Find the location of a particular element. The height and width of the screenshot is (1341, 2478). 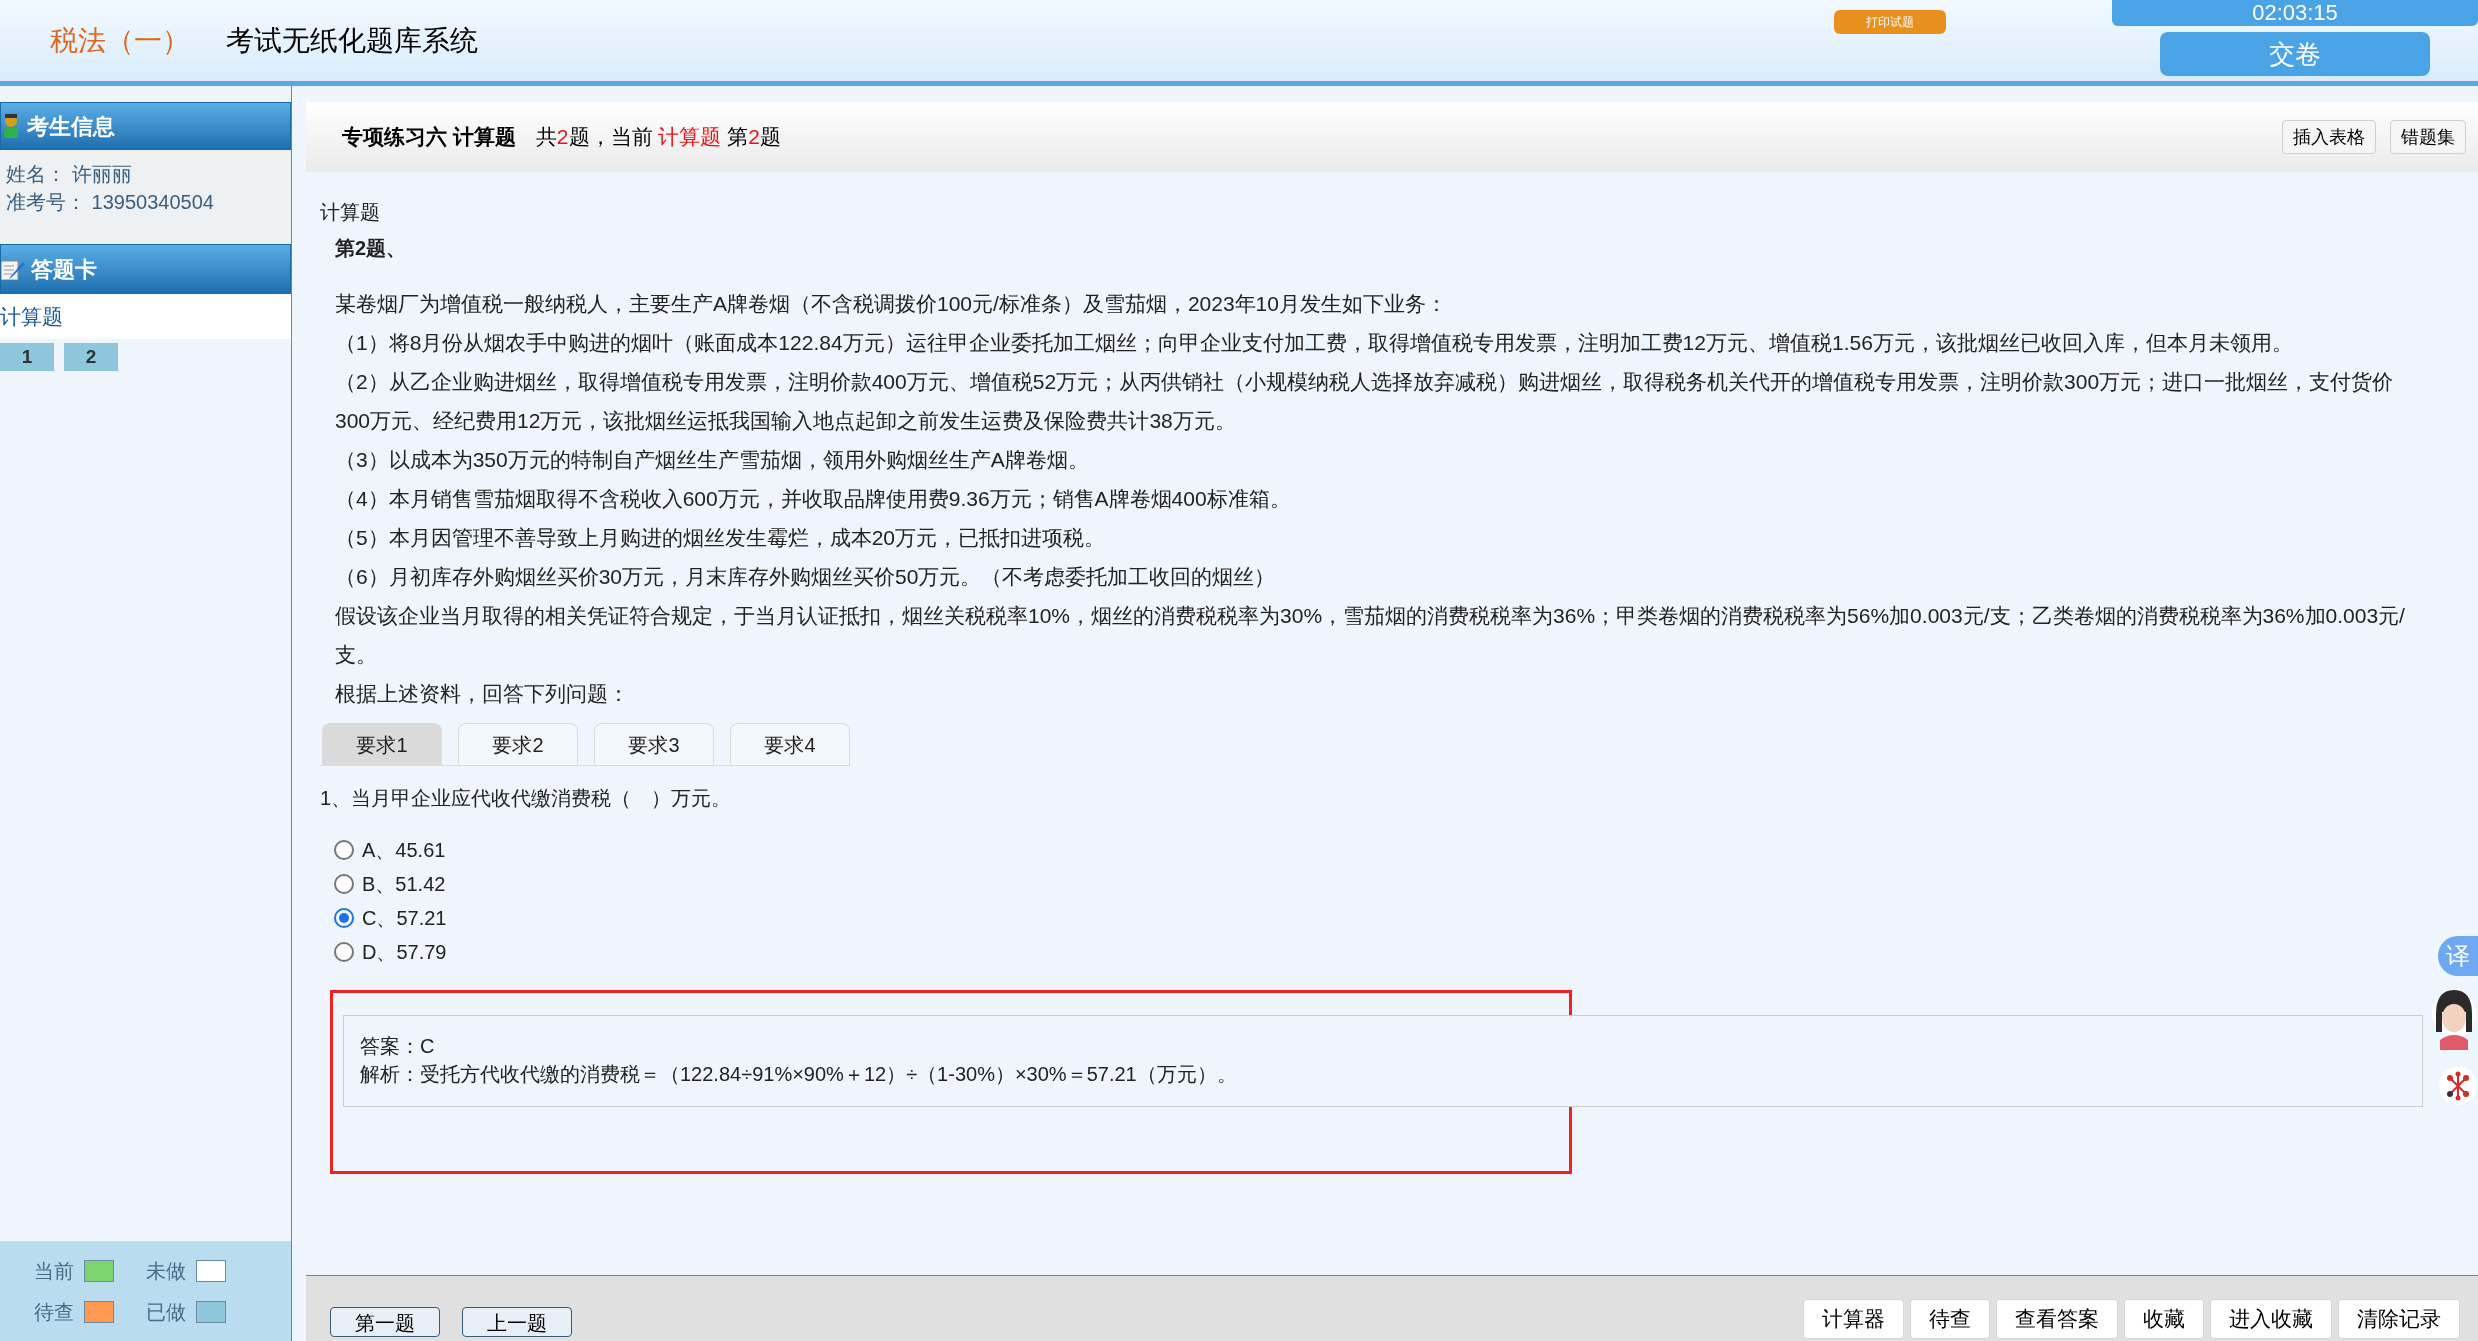

toolbar-button: 插入表格 is located at coordinates (2329, 137).